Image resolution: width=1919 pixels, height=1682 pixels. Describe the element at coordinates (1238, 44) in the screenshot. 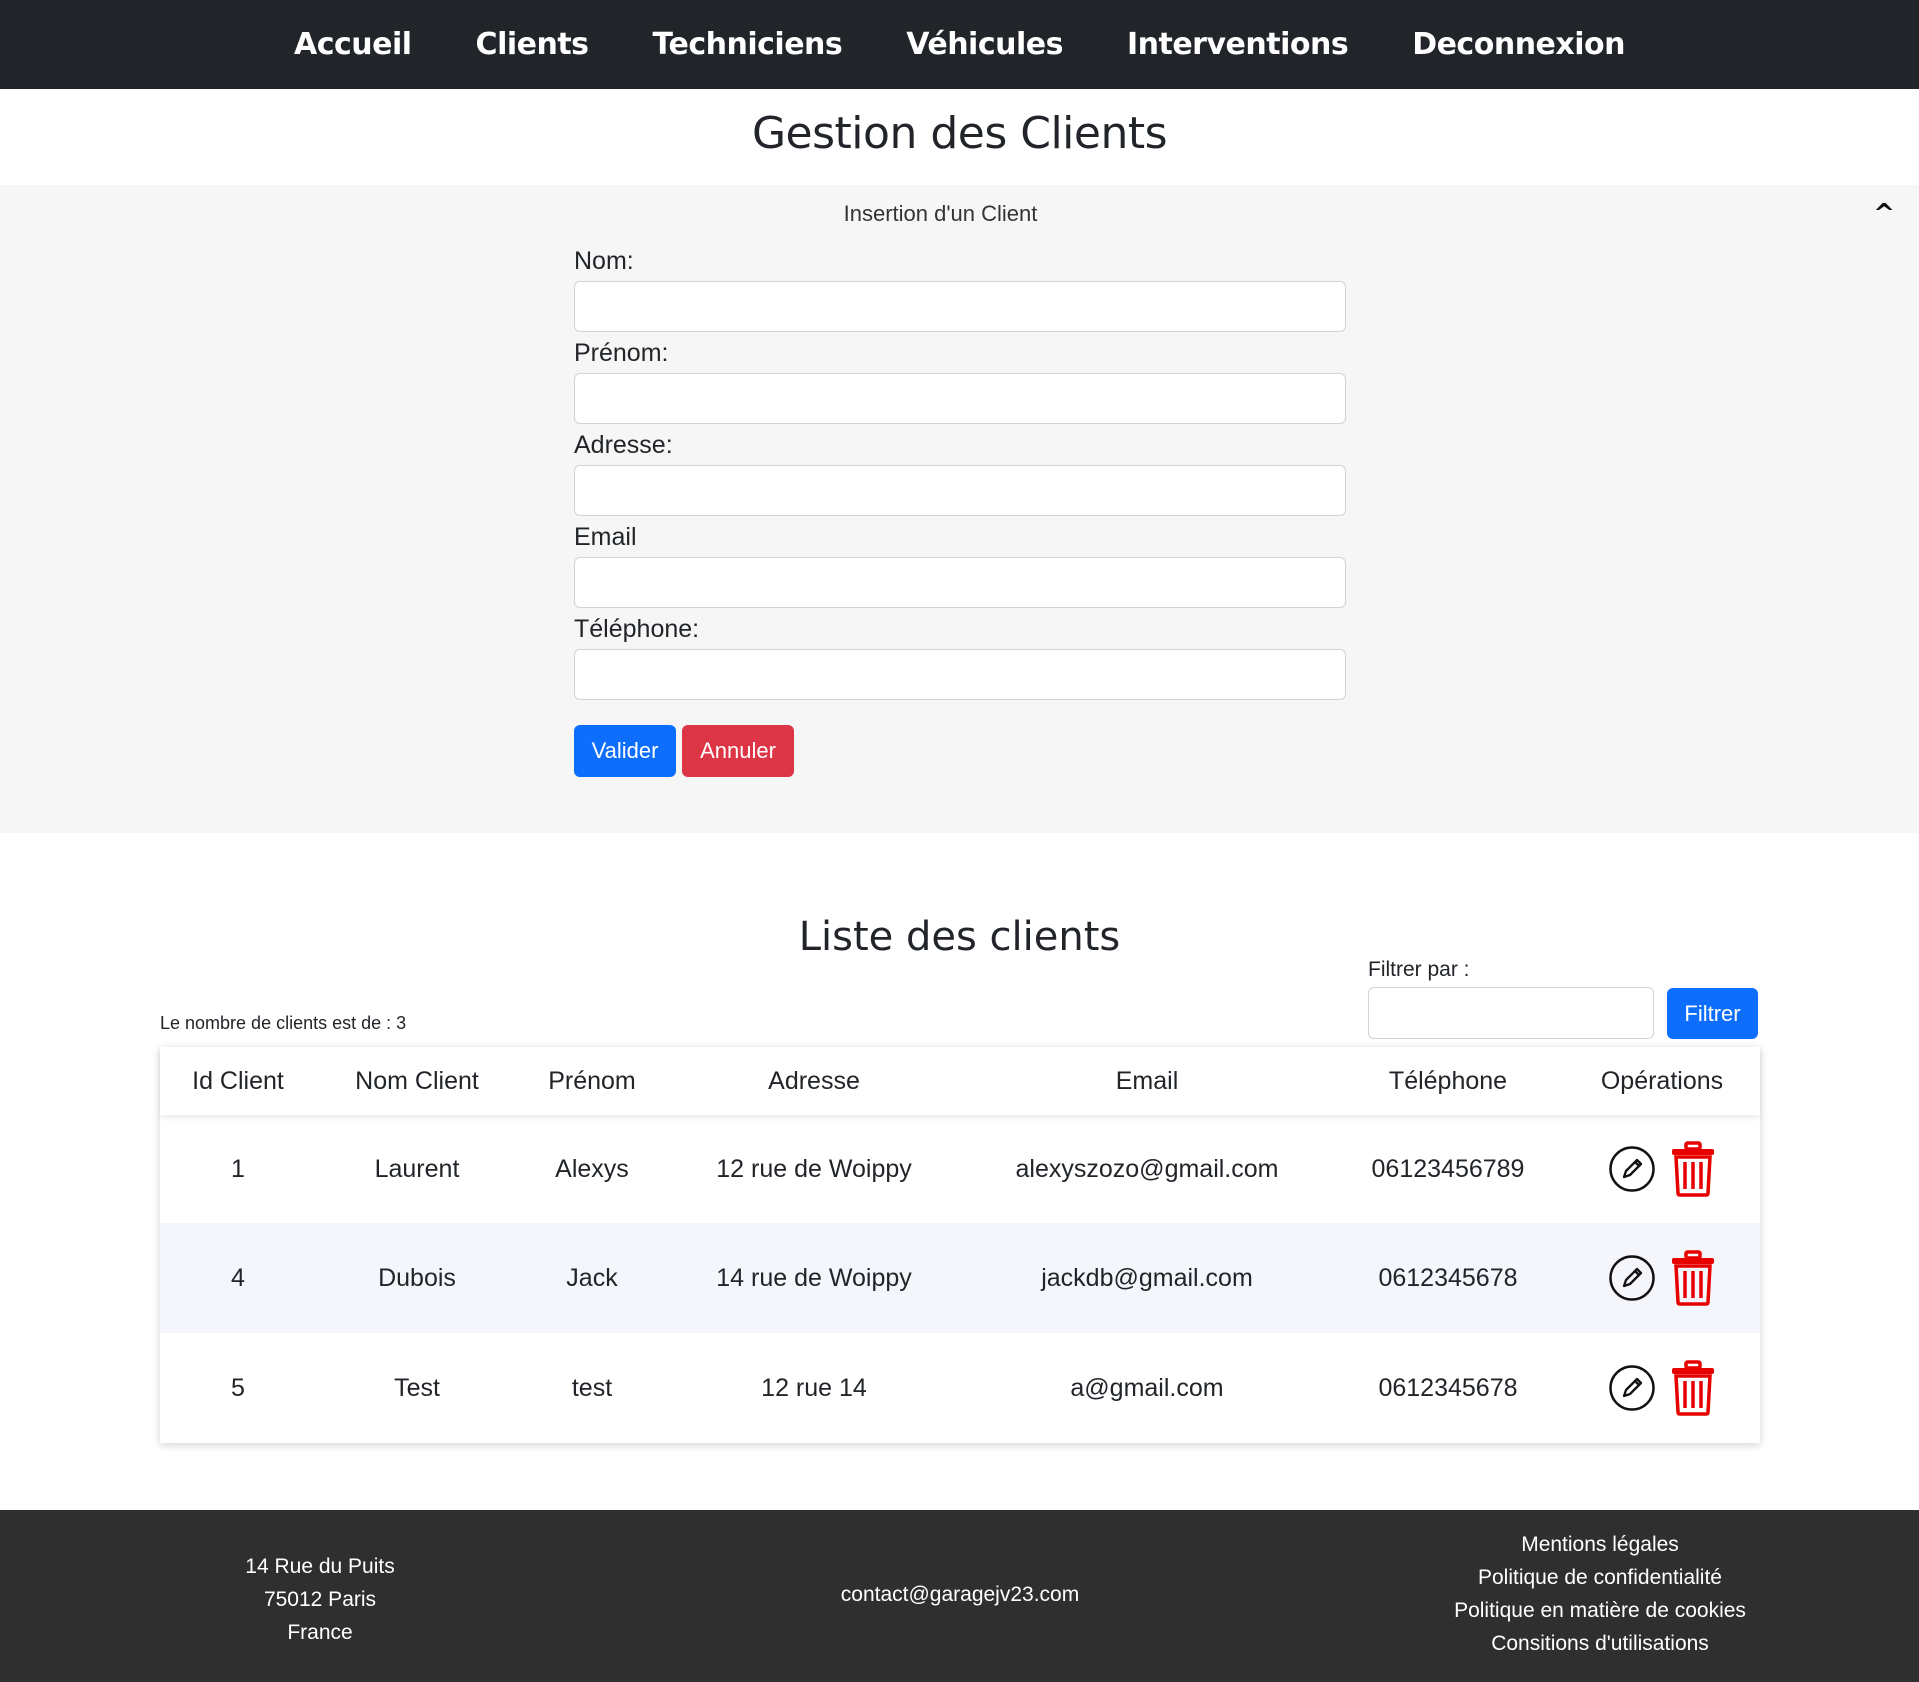

I see `nav-link-interventions: Interventions` at that location.